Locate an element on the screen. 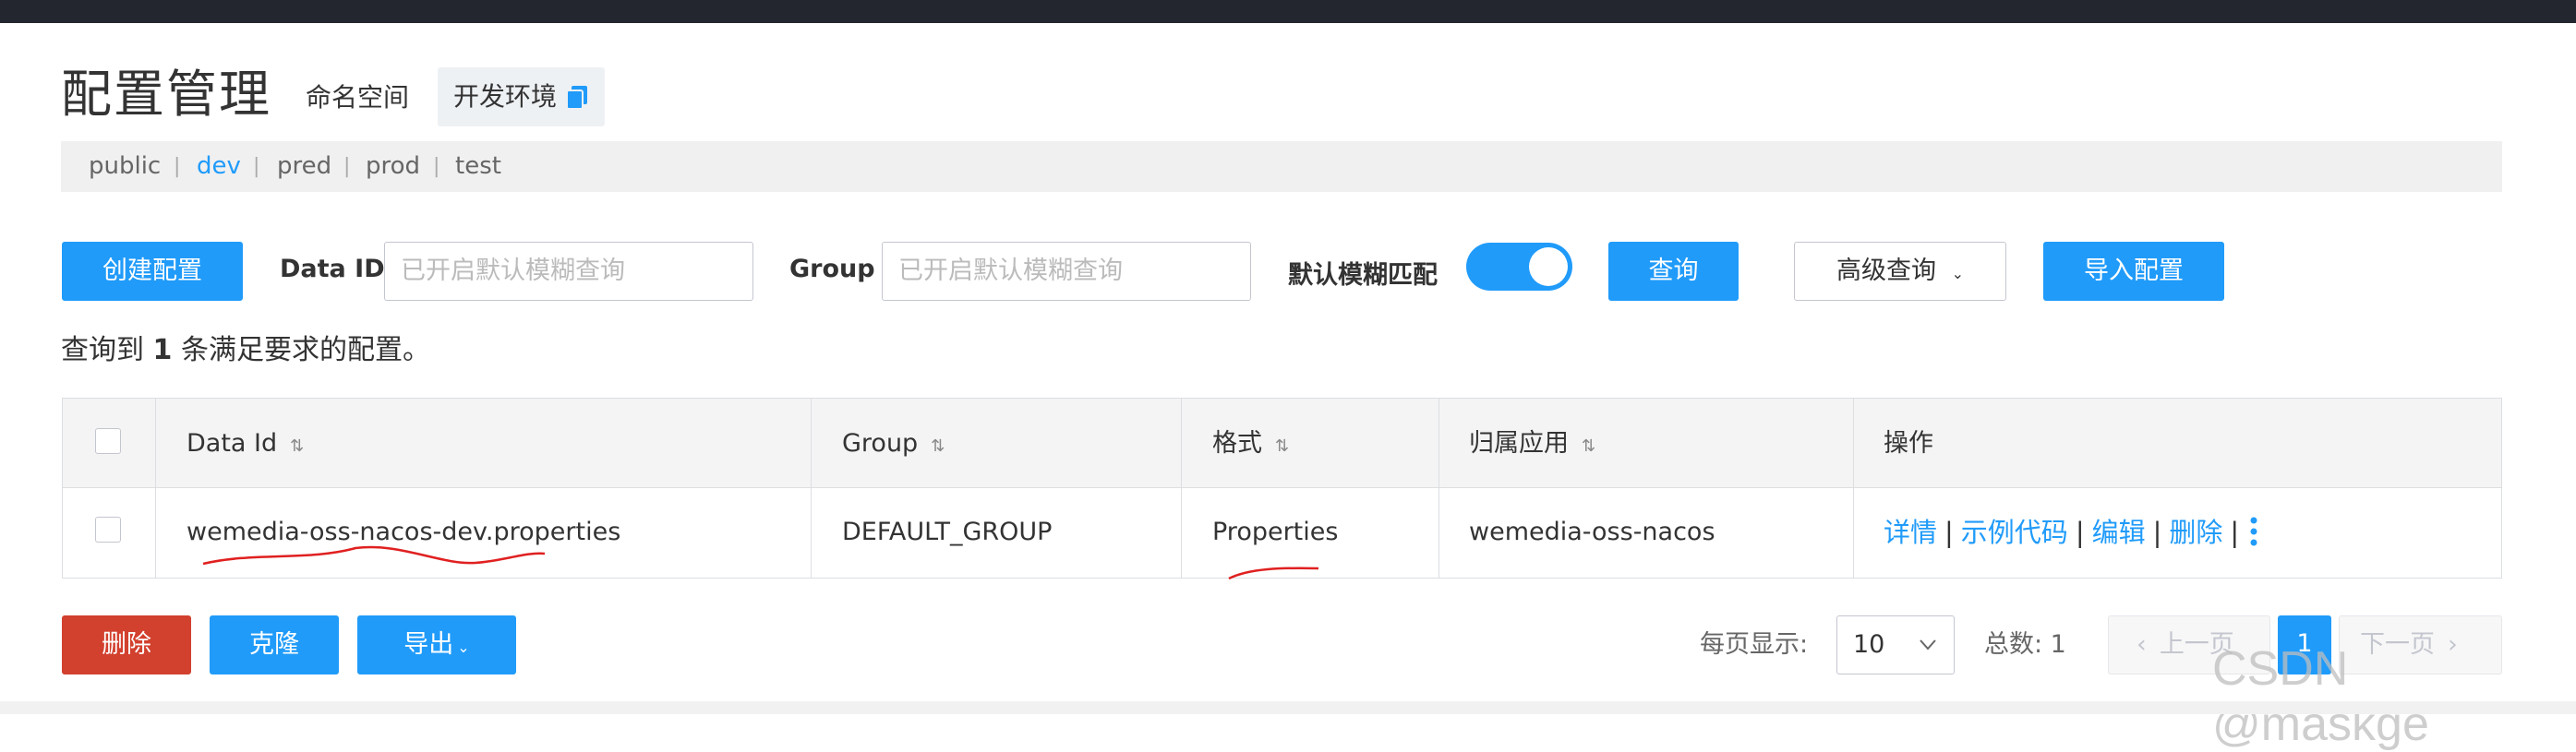  data-id-input: 已开启默认模糊查询 is located at coordinates (568, 271).